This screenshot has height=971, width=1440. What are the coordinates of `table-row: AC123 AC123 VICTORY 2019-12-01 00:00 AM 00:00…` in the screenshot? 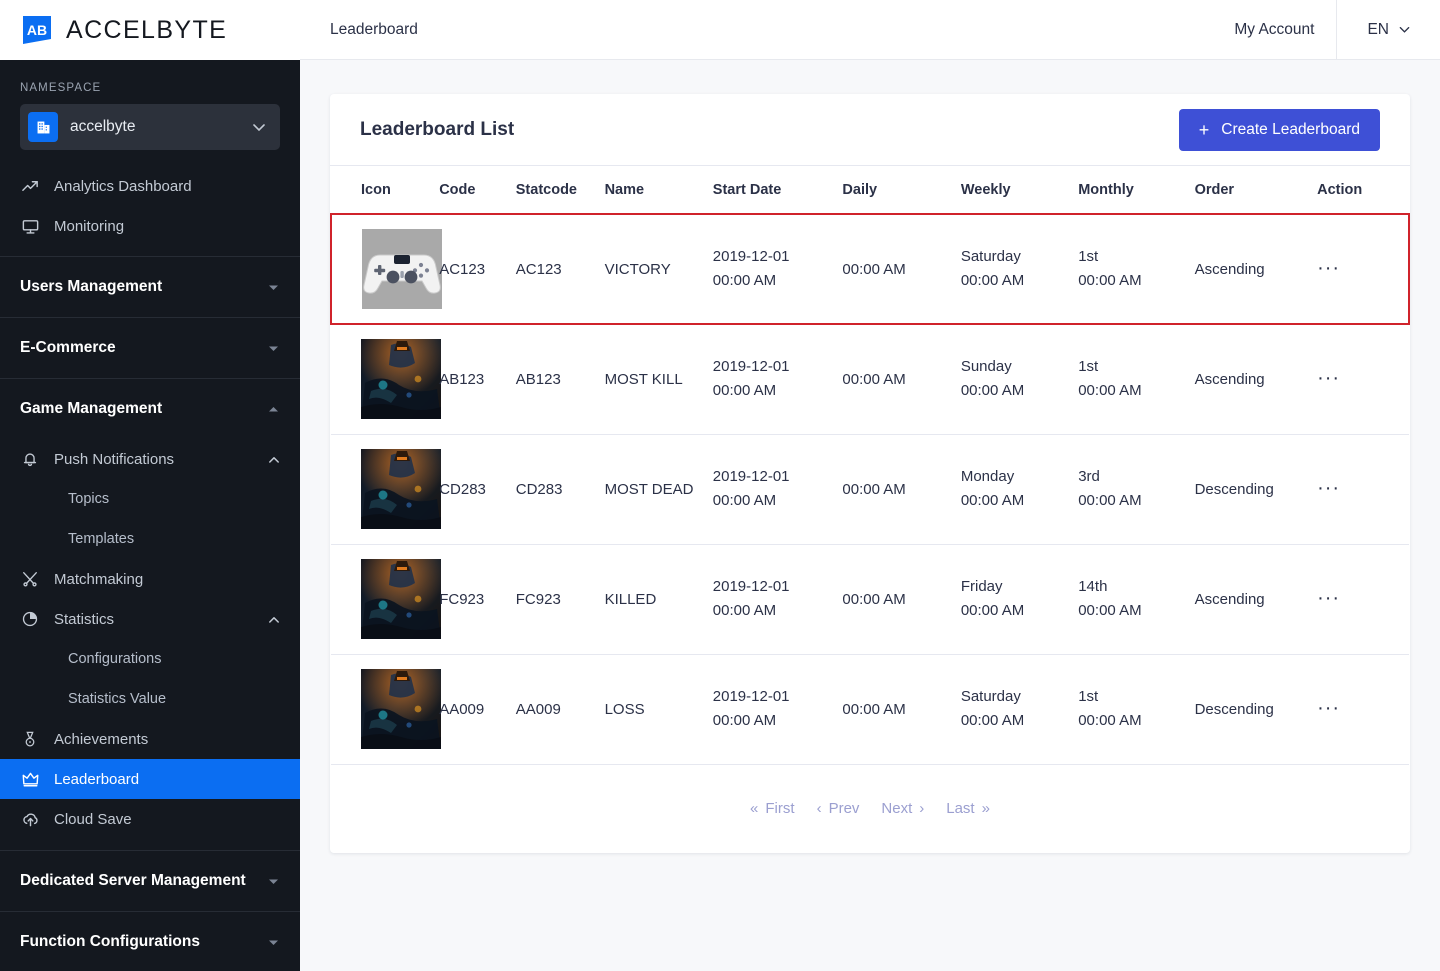 It's located at (870, 269).